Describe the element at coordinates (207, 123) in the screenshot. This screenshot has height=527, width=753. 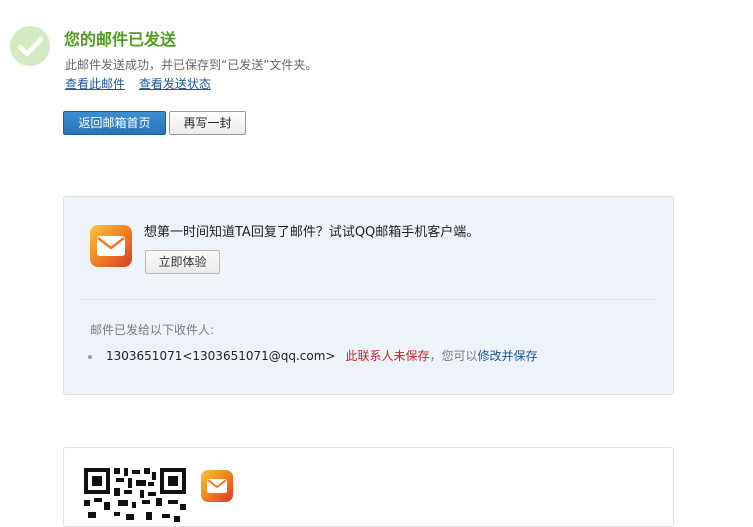
I see `write-another-button: 再写一封` at that location.